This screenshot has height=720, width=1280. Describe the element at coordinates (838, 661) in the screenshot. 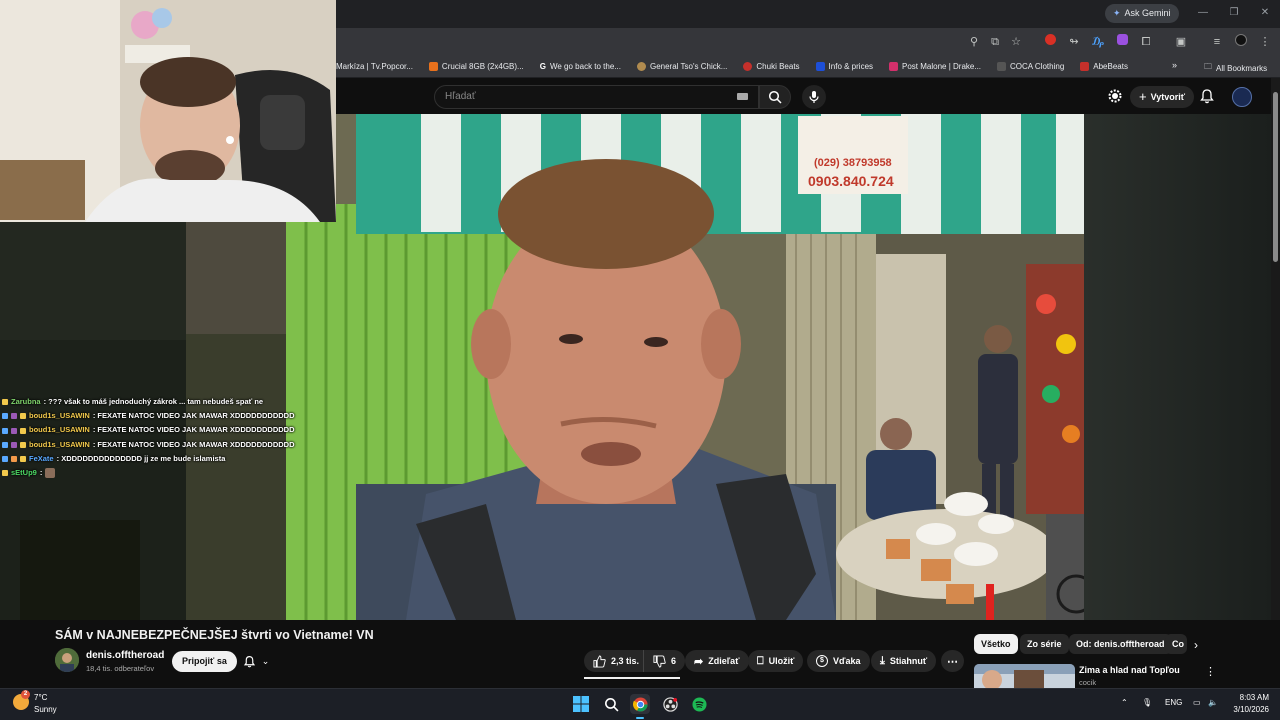

I see `thanks-button: $ Vďaka` at that location.